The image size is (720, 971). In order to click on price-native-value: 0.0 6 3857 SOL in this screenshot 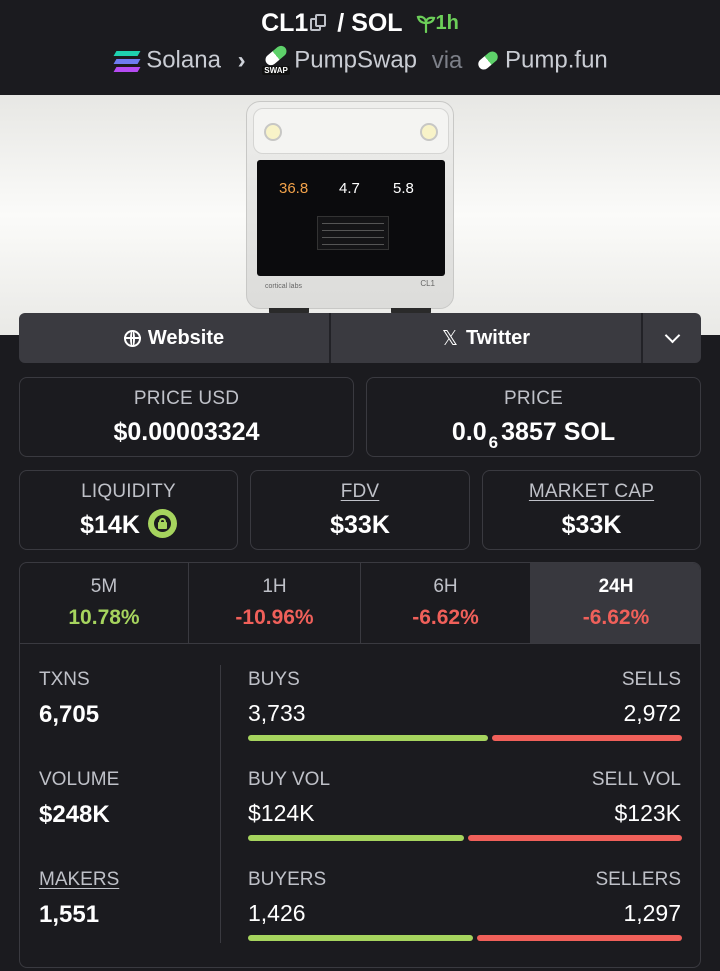, I will do `click(533, 435)`.